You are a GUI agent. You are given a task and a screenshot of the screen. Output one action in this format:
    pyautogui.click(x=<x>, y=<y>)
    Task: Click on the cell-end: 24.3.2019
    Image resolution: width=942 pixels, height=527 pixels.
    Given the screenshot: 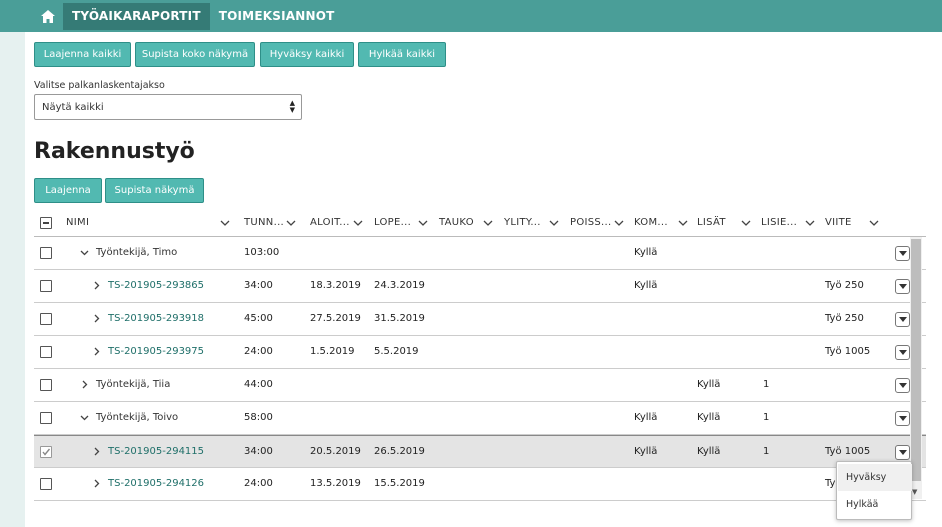 What is the action you would take?
    pyautogui.click(x=399, y=285)
    